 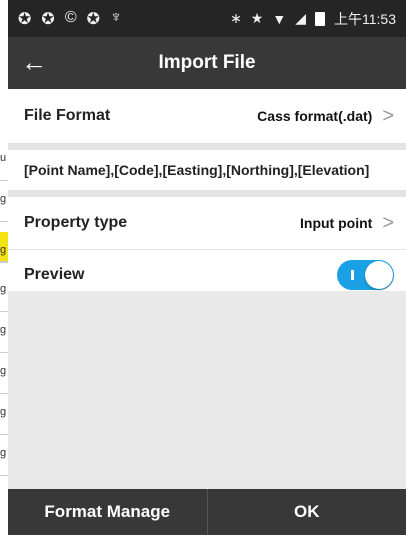 I want to click on back-button: ←, so click(x=34, y=63).